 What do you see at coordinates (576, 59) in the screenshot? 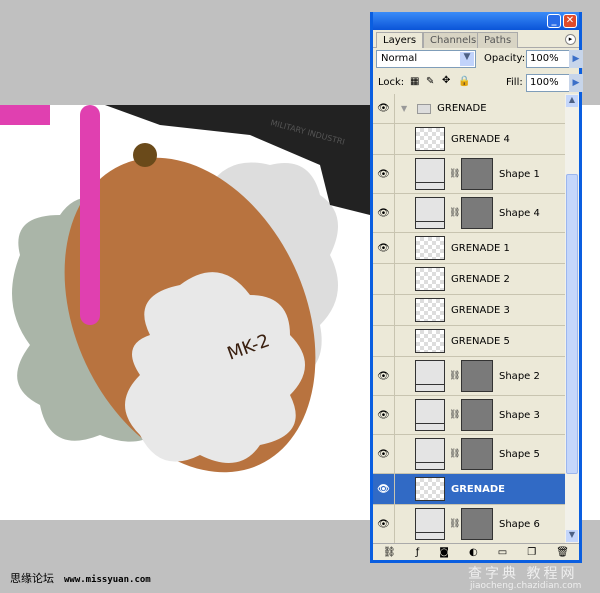
I see `opacity-slider-button: ▶` at bounding box center [576, 59].